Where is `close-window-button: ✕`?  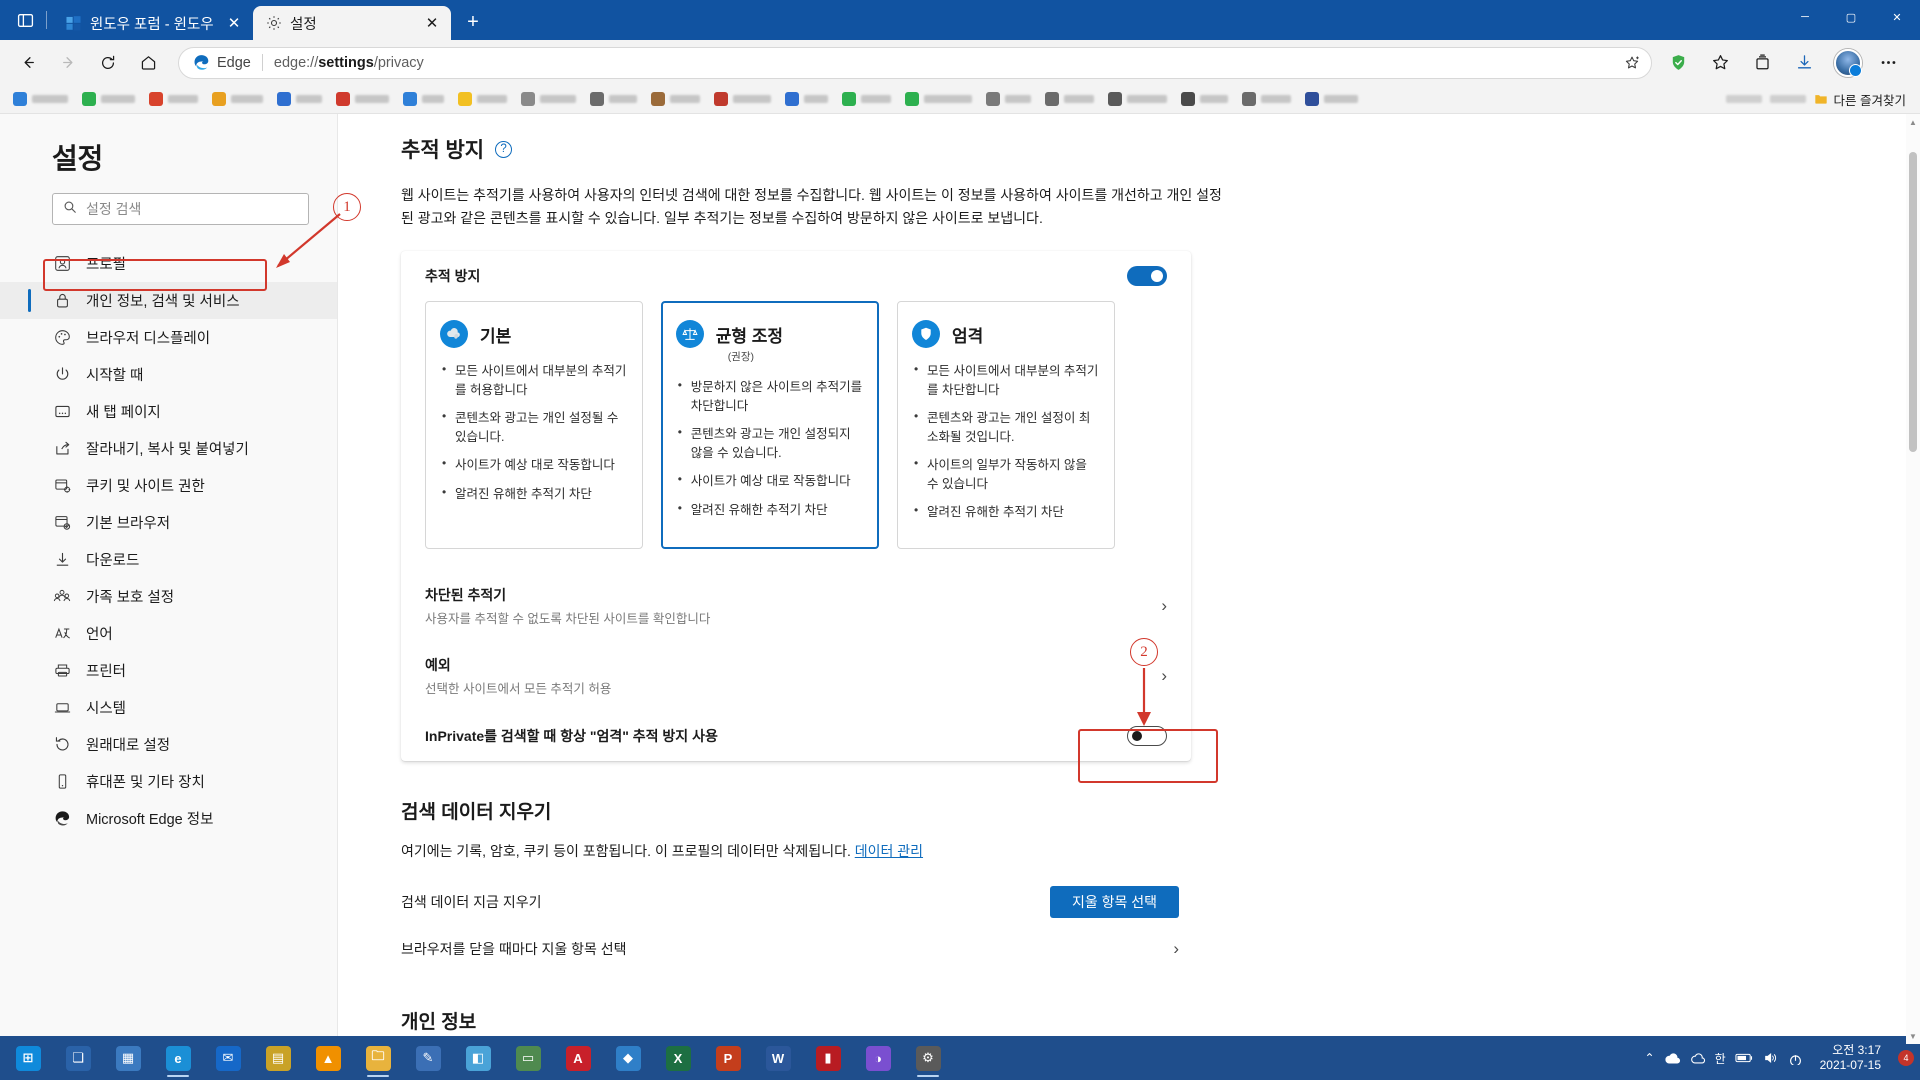
close-window-button: ✕ is located at coordinates (1897, 17).